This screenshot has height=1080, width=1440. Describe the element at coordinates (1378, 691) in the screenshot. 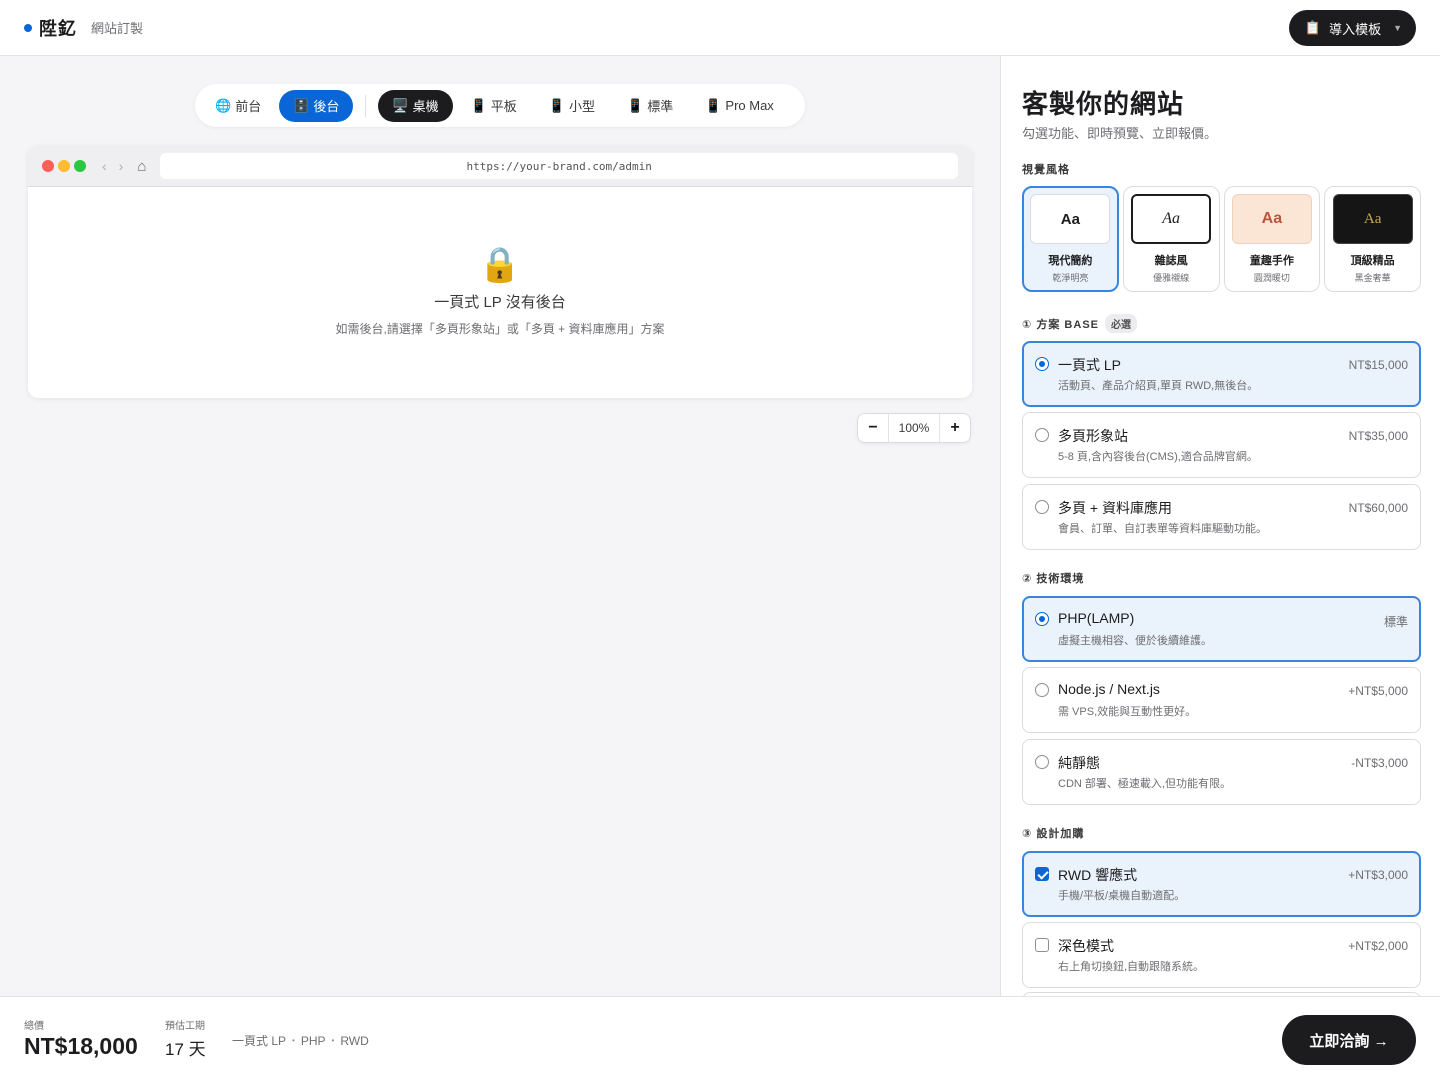

I see `option-price: +NT$5,000` at that location.